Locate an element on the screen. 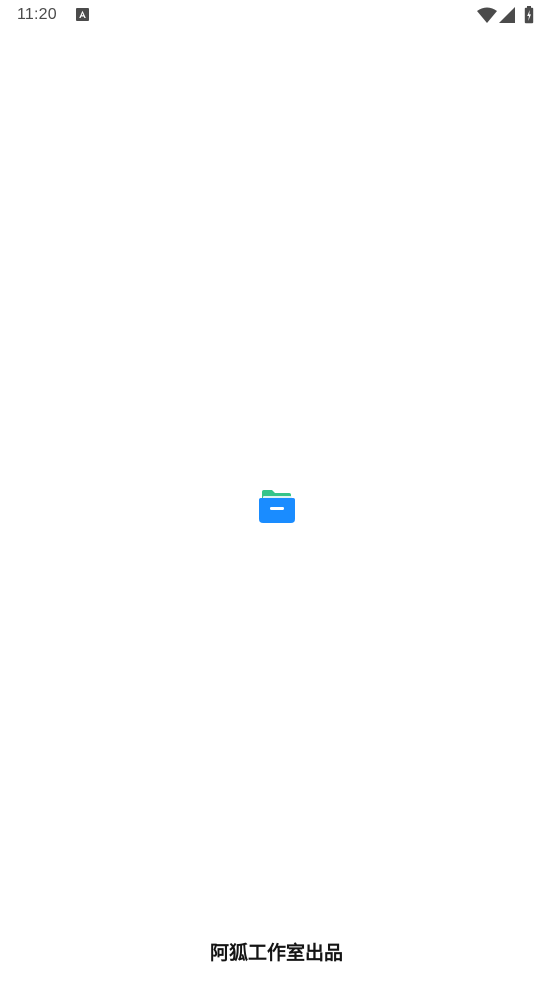 The height and width of the screenshot is (984, 553). cell-signal-icon is located at coordinates (507, 15).